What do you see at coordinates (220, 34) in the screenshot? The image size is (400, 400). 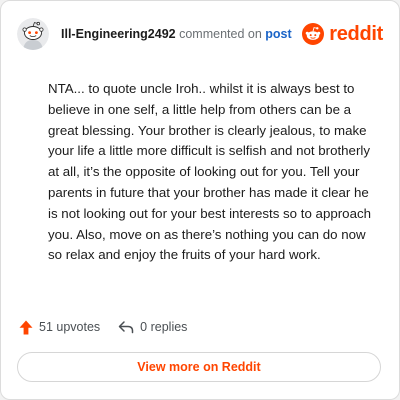 I see `action-text: commented on` at bounding box center [220, 34].